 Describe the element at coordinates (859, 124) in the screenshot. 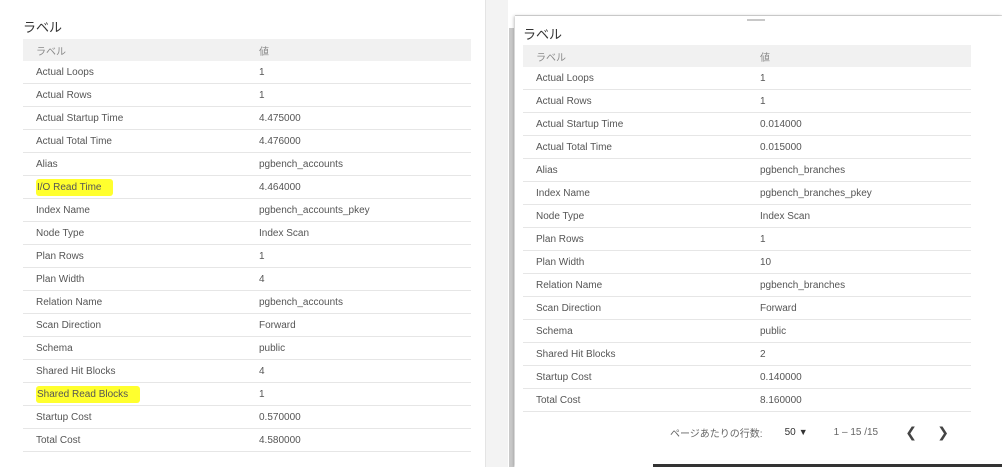

I see `row-value: 0.014000` at that location.